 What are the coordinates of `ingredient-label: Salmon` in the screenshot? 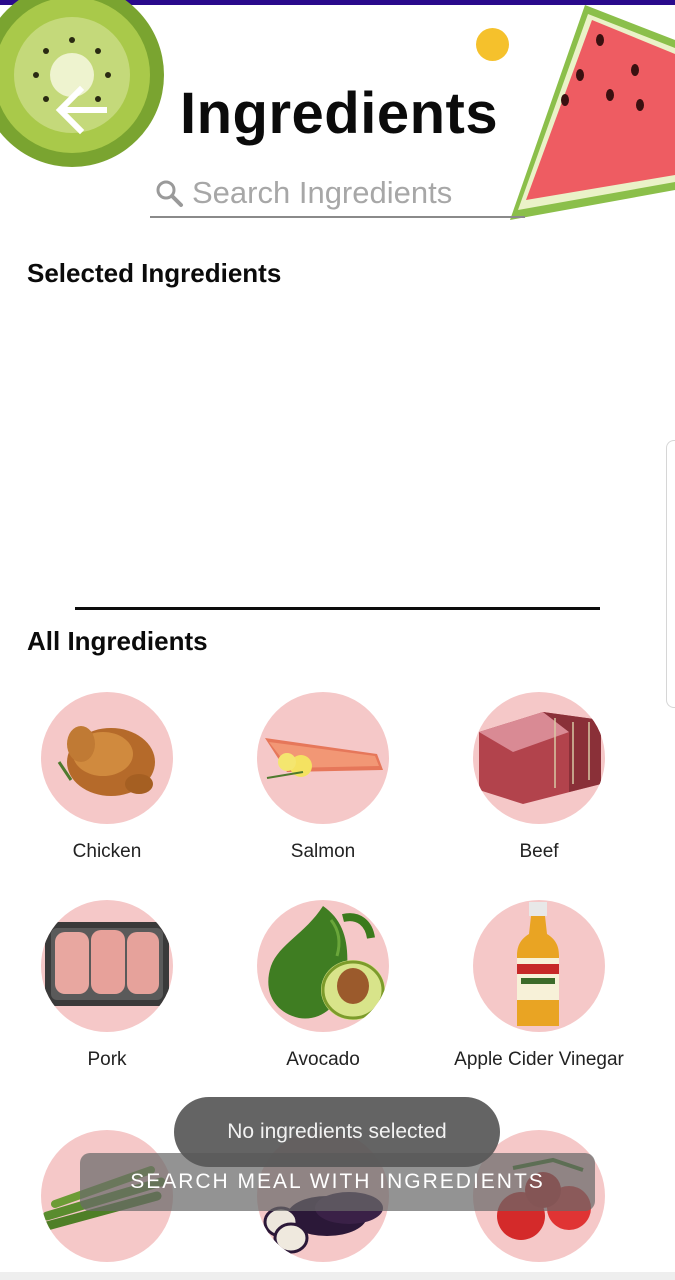 It's located at (323, 851).